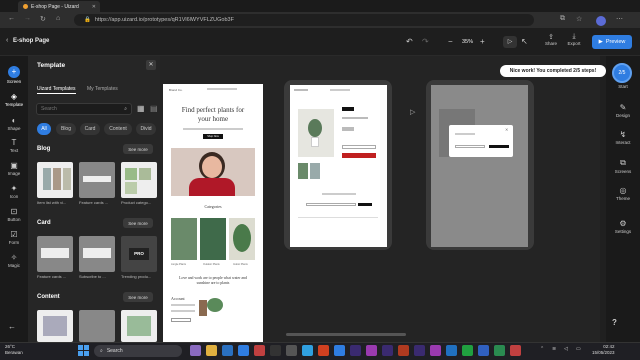 The width and height of the screenshot is (640, 360). Describe the element at coordinates (31, 41) in the screenshot. I see `project-name: E-shop Page` at that location.